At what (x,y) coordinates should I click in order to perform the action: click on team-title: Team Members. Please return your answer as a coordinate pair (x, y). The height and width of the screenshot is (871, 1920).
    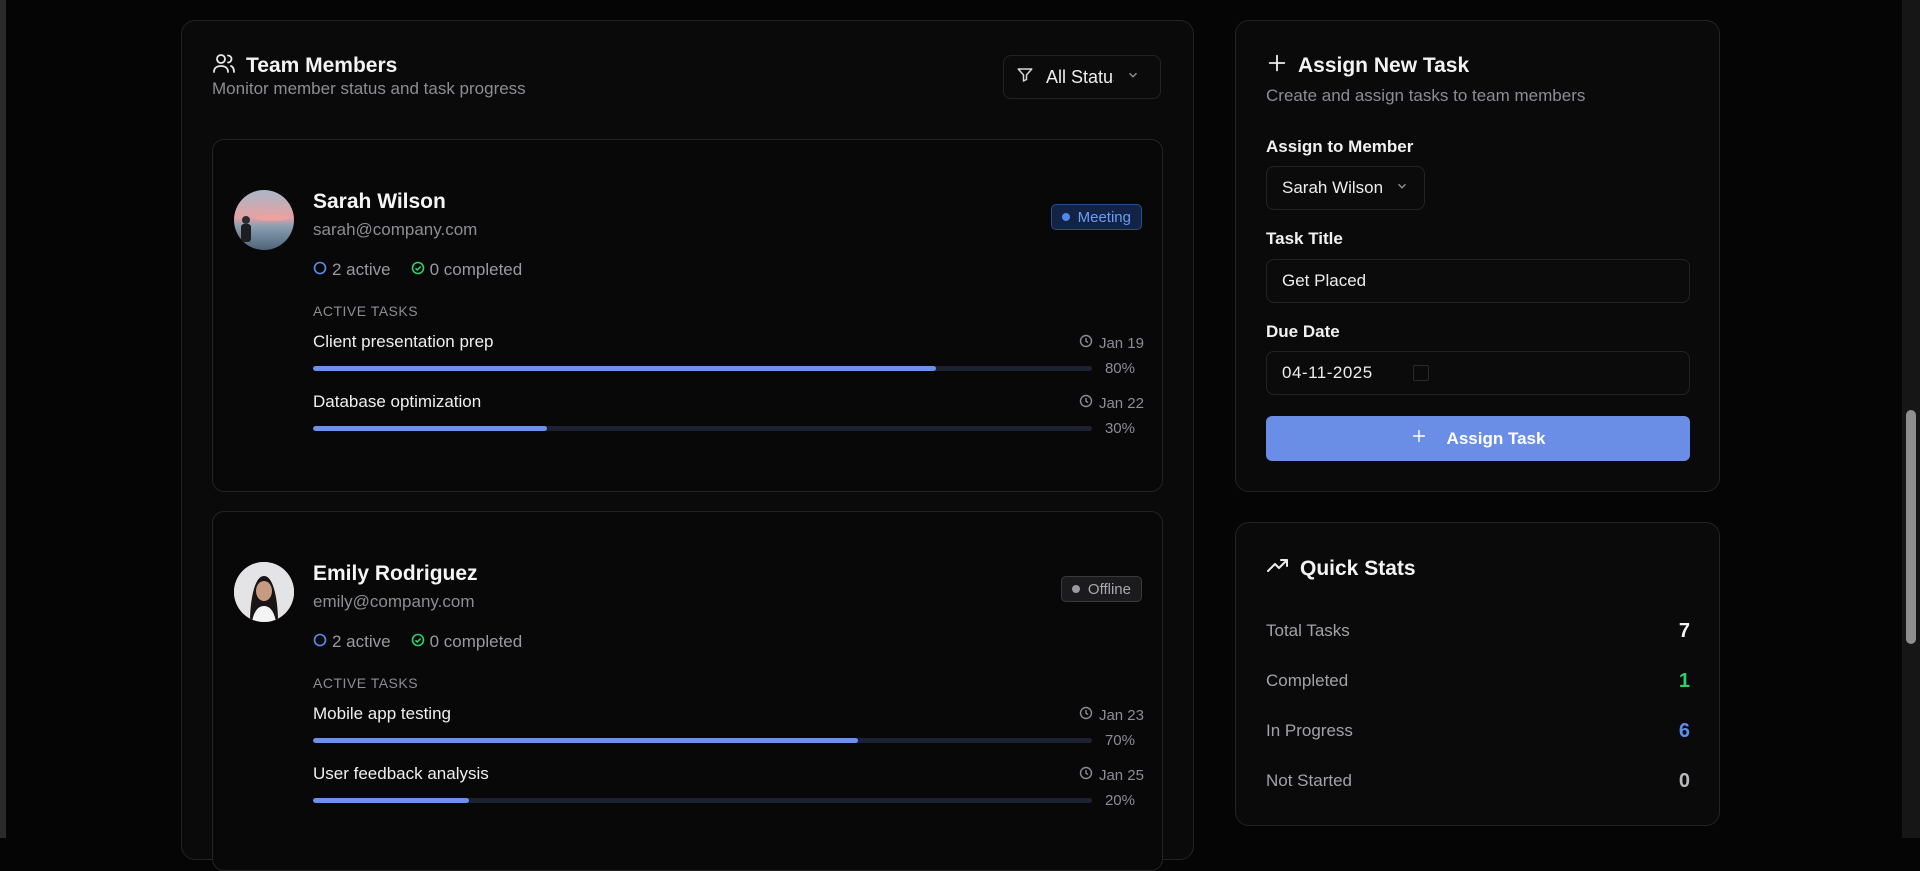
    Looking at the image, I should click on (322, 65).